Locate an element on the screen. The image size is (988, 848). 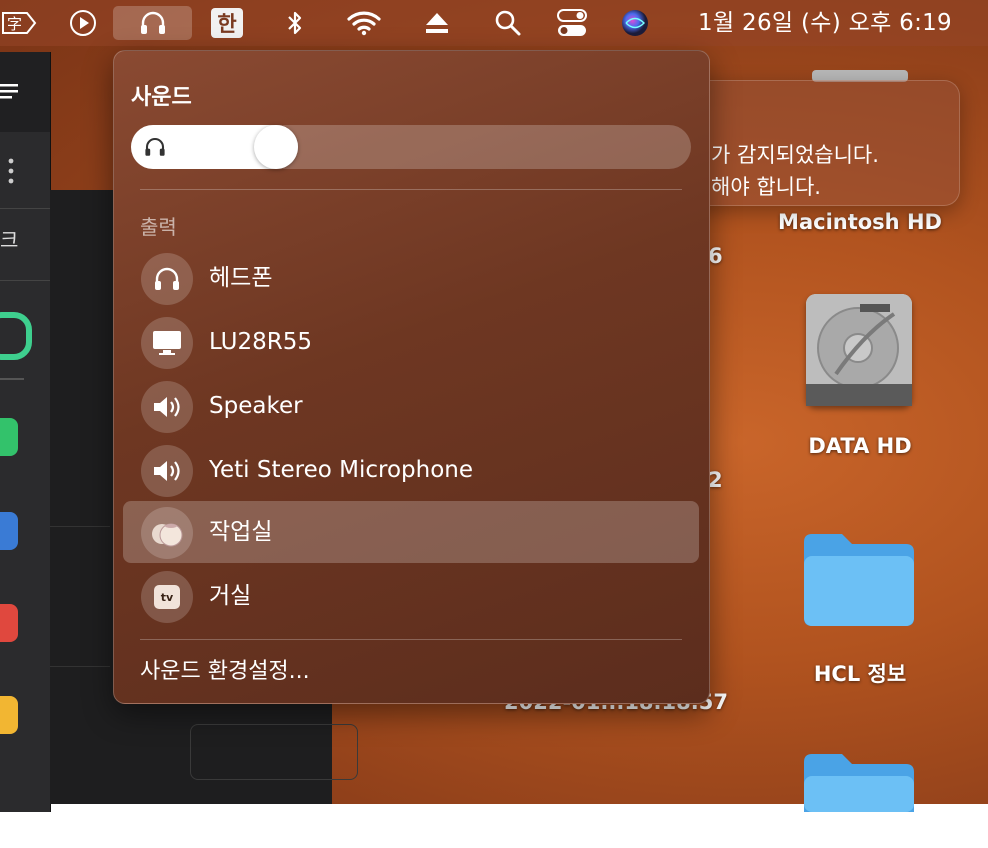
drive-icon is located at coordinates (859, 350).